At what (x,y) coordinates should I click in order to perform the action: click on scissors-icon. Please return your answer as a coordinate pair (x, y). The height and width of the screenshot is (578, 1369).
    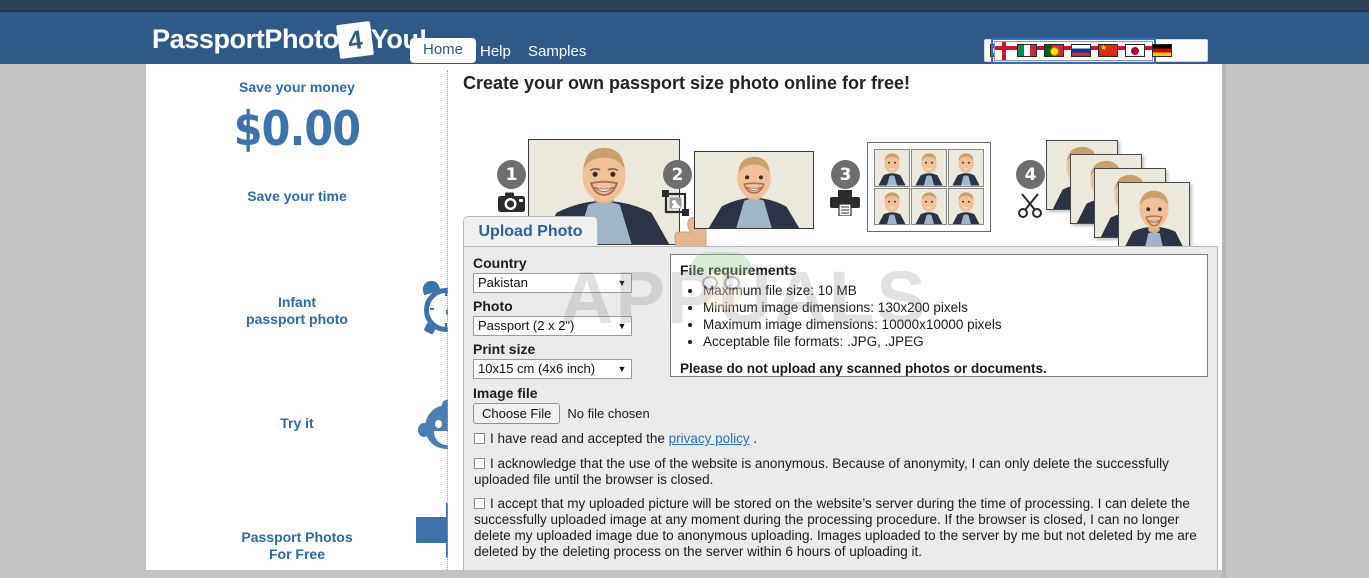
    Looking at the image, I should click on (1030, 207).